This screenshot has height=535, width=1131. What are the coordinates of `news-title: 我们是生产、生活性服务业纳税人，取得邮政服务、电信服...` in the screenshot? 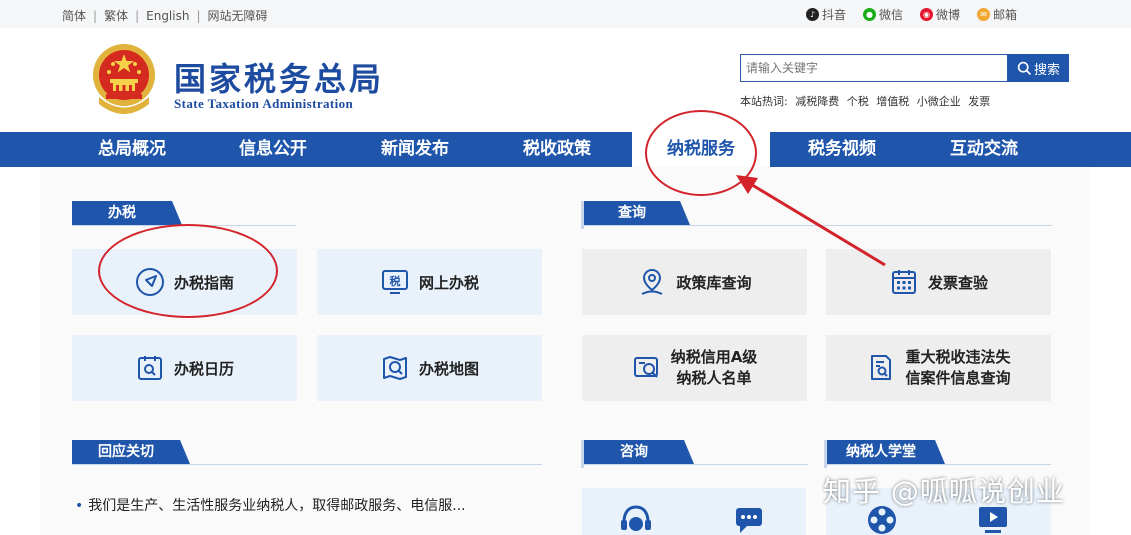 It's located at (277, 506).